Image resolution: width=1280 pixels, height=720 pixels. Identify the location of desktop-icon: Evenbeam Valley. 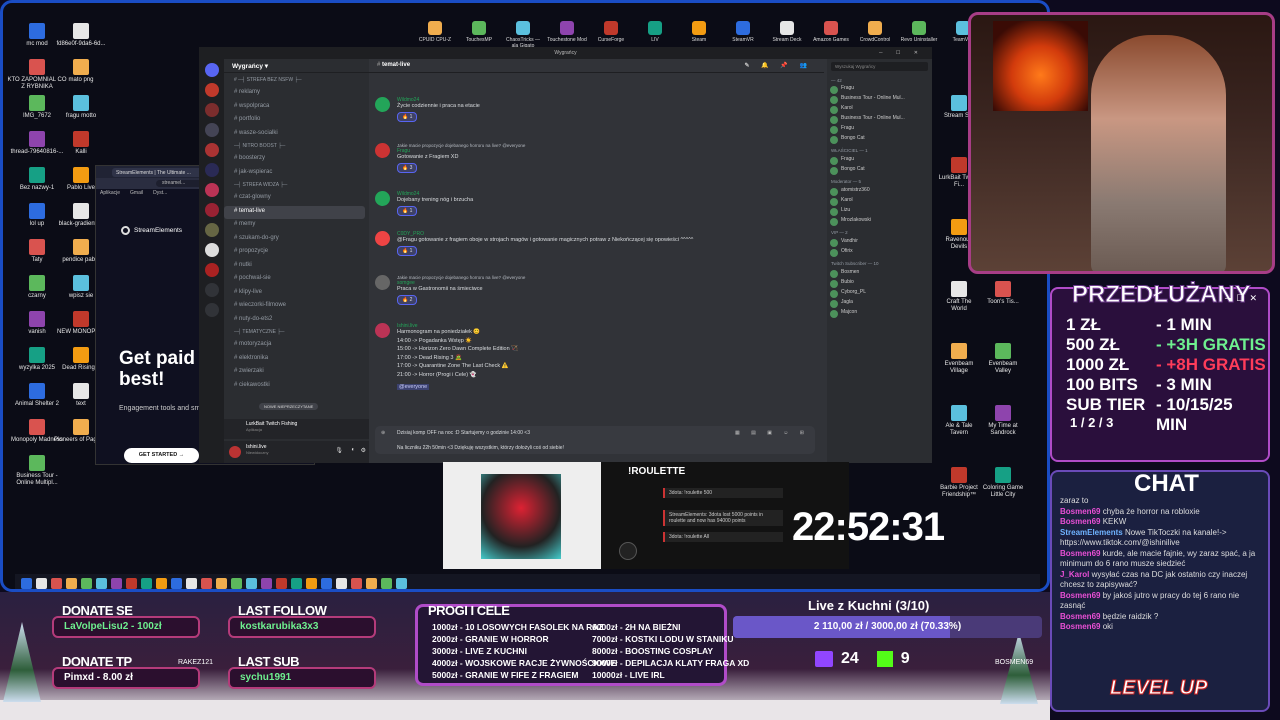
(1003, 359).